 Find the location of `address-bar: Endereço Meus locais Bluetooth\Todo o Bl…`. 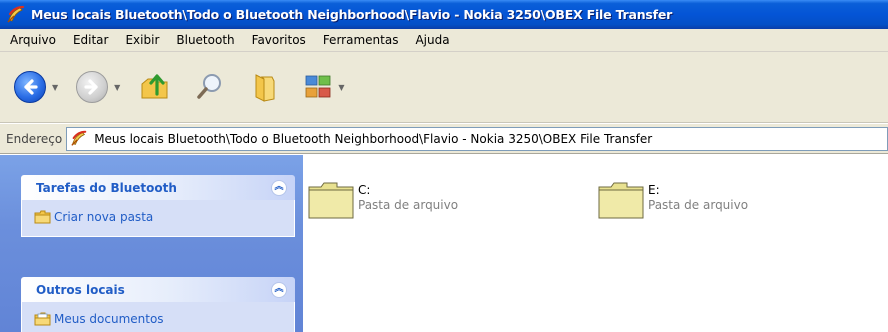

address-bar: Endereço Meus locais Bluetooth\Todo o Bl… is located at coordinates (444, 139).